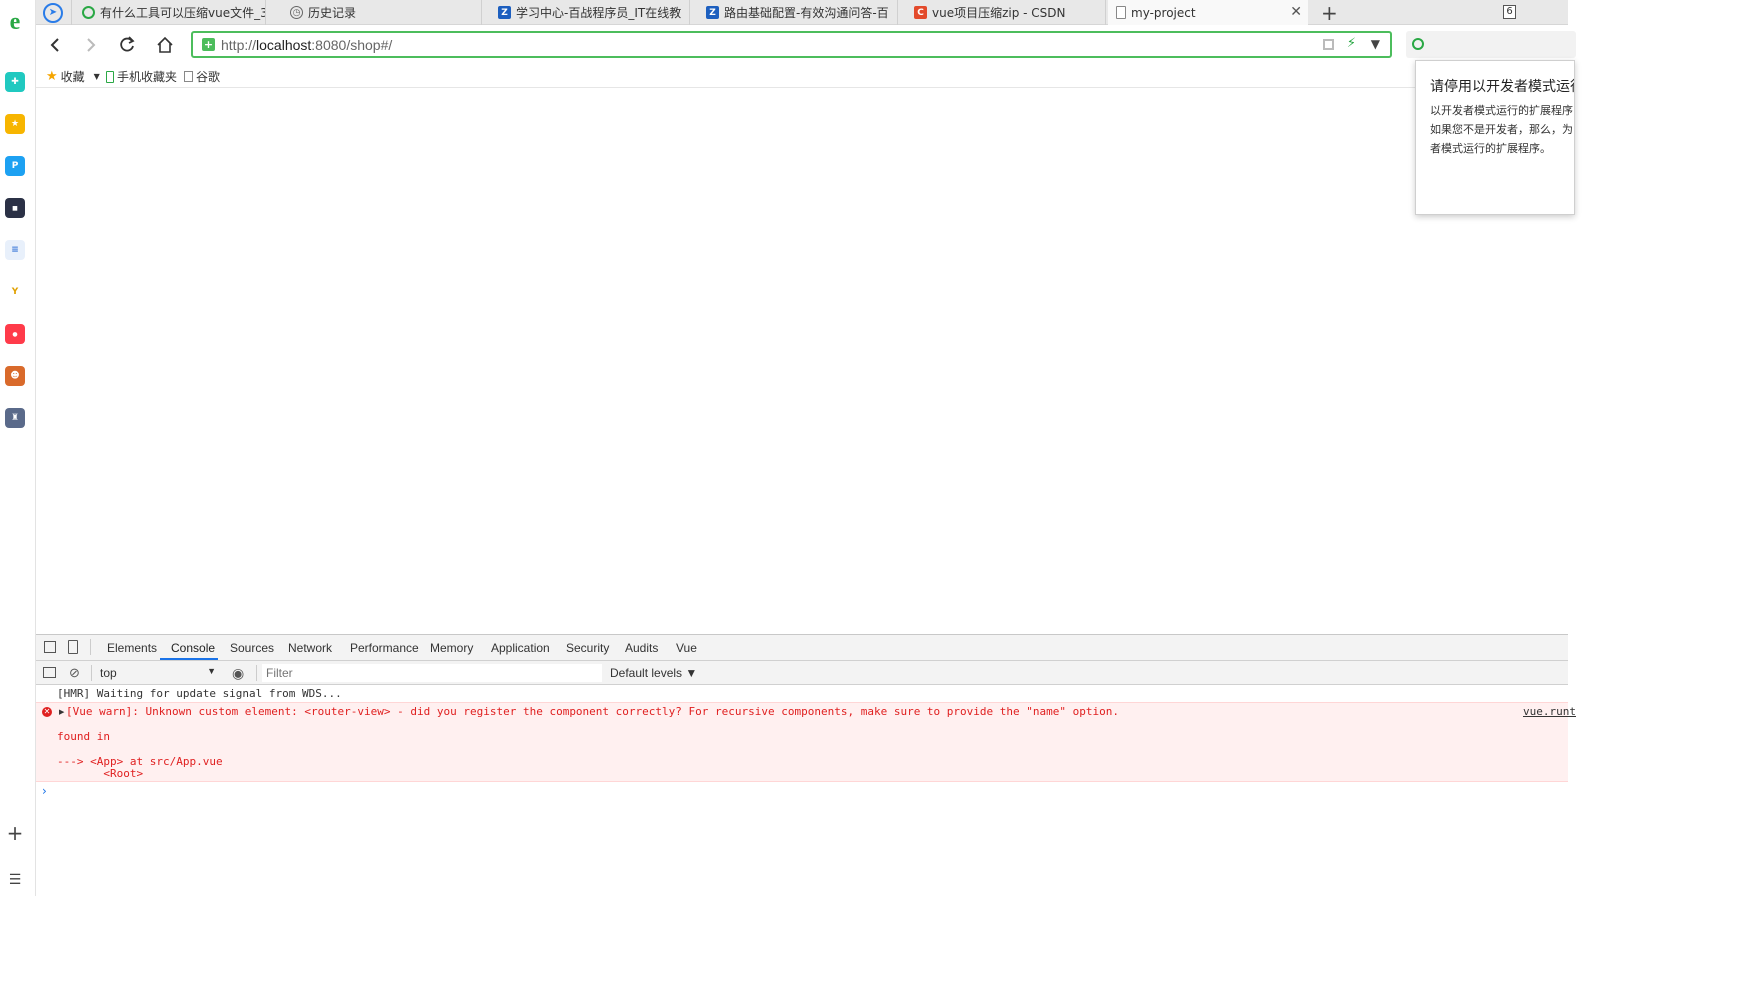  Describe the element at coordinates (73, 647) in the screenshot. I see `device-toolbar-icon` at that location.